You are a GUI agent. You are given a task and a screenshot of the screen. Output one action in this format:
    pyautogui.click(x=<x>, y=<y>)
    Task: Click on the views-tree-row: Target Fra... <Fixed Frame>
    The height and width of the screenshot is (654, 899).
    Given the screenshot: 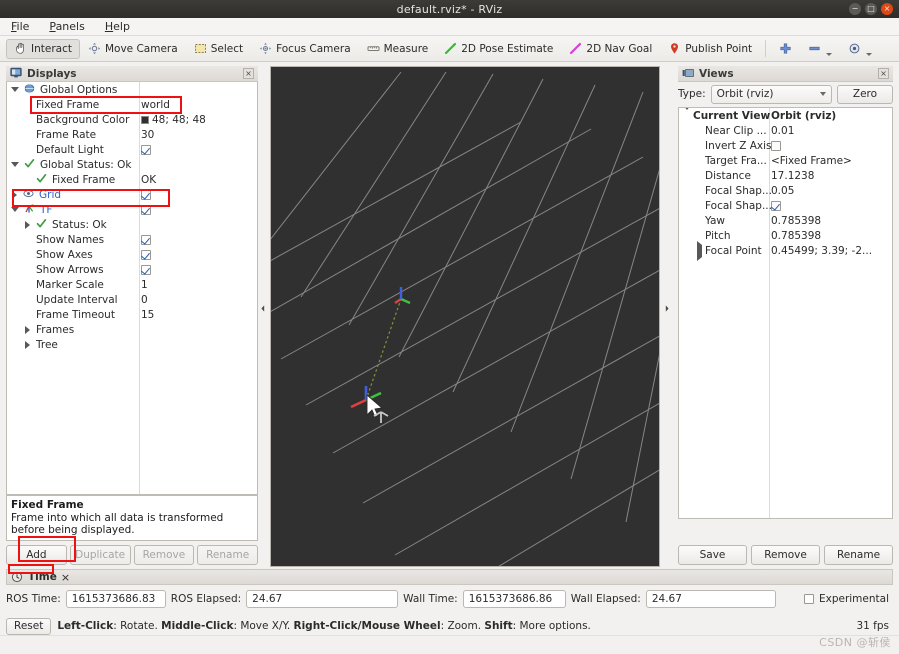 What is the action you would take?
    pyautogui.click(x=785, y=160)
    